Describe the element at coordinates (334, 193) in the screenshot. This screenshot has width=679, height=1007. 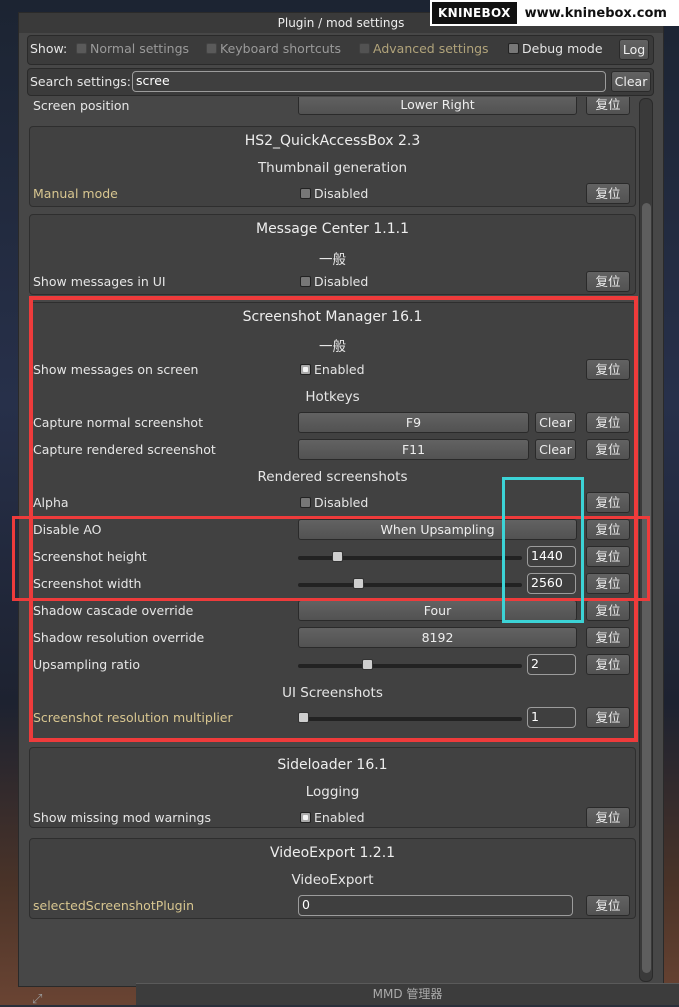
I see `manual-mode-checkbox: Disabled` at that location.